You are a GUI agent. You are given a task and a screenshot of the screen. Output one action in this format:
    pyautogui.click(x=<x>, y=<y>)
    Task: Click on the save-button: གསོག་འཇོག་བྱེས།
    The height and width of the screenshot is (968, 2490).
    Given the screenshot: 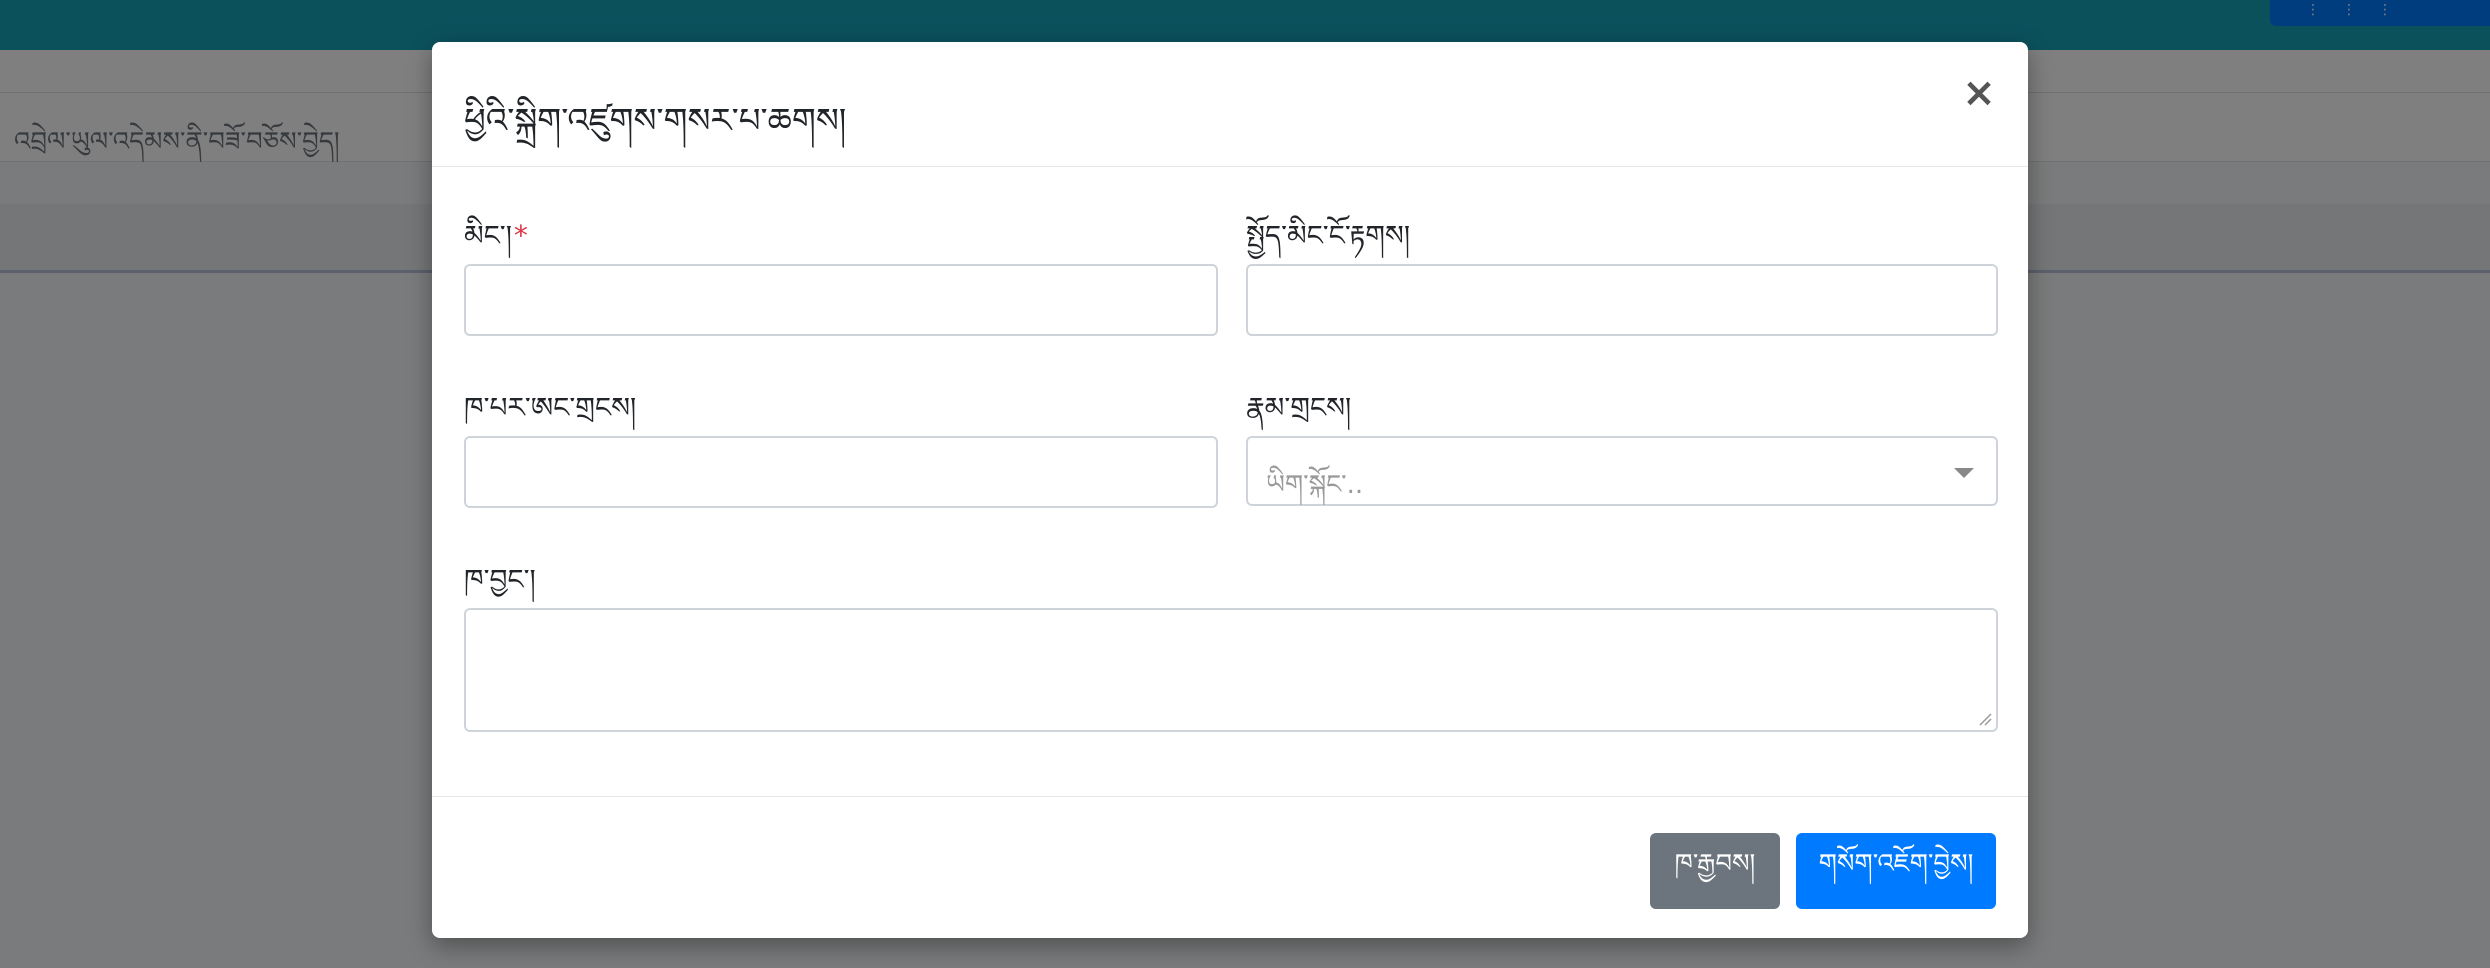 What is the action you would take?
    pyautogui.click(x=1896, y=871)
    